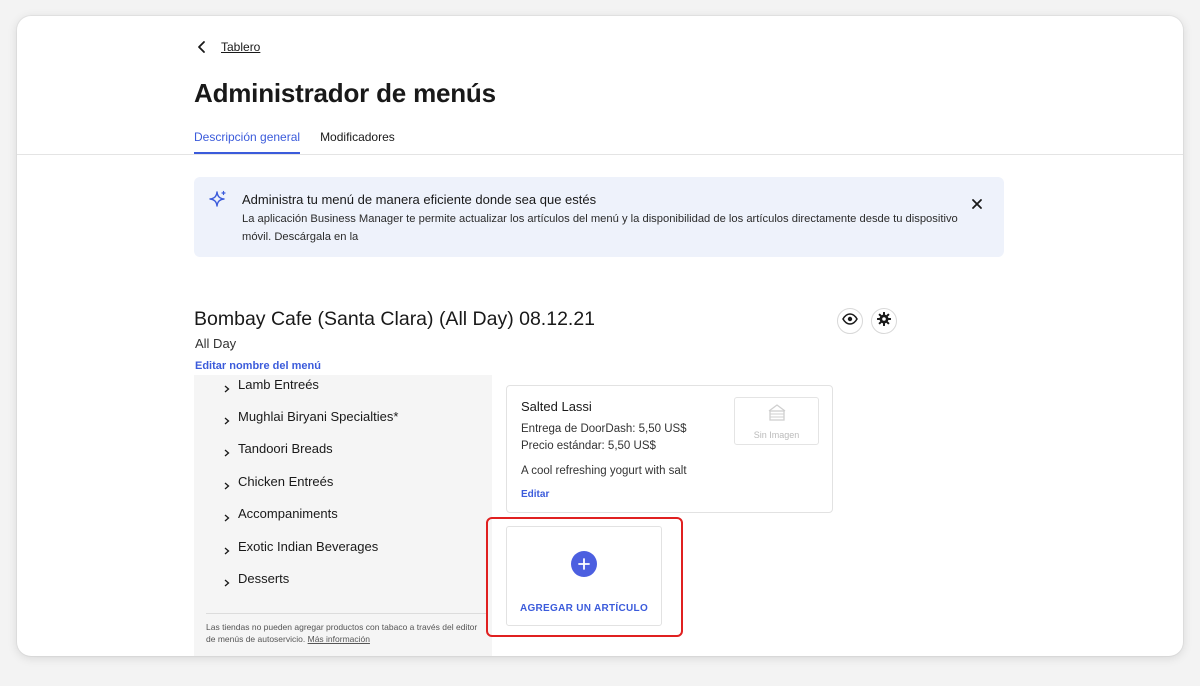  Describe the element at coordinates (278, 384) in the screenshot. I see `category-label: Lamb Entreés` at that location.